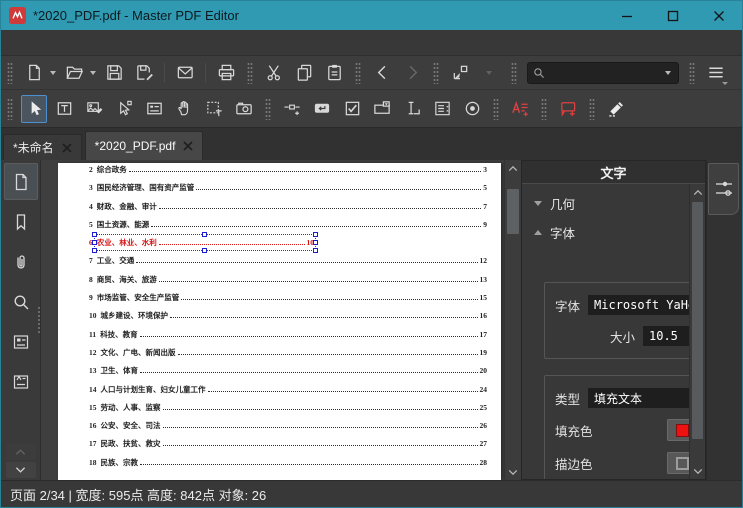  What do you see at coordinates (639, 305) in the screenshot?
I see `font-name-field: Microsoft YaHei` at bounding box center [639, 305].